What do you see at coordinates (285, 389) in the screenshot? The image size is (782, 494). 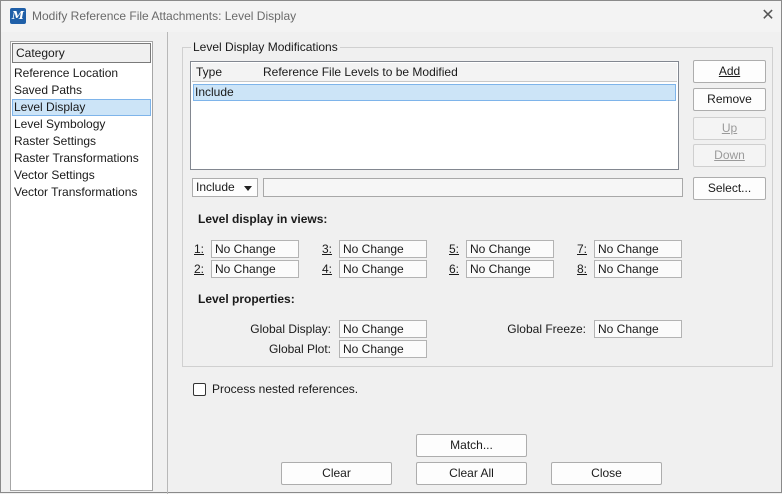 I see `process-nested-label: Process nested references.` at bounding box center [285, 389].